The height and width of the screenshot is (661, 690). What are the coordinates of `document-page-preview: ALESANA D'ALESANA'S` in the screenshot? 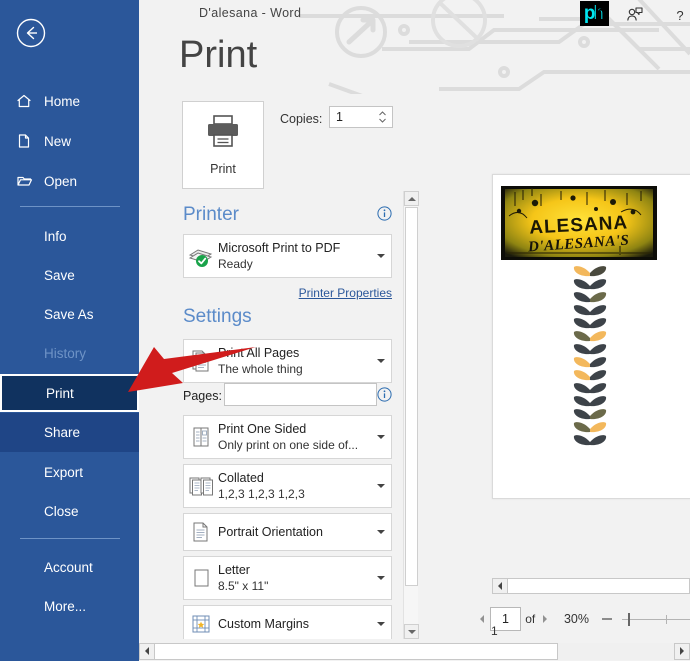 It's located at (591, 336).